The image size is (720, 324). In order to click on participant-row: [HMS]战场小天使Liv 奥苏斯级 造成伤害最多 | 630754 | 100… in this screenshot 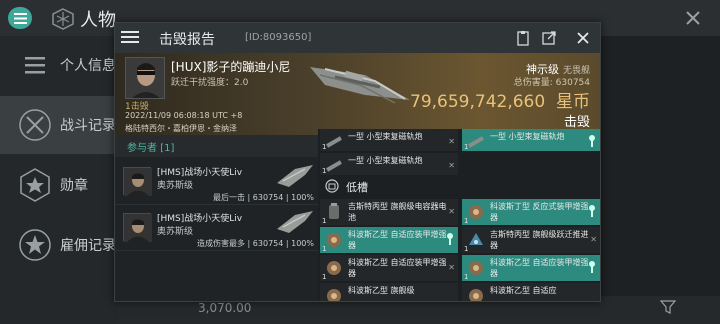, I will do `click(216, 228)`.